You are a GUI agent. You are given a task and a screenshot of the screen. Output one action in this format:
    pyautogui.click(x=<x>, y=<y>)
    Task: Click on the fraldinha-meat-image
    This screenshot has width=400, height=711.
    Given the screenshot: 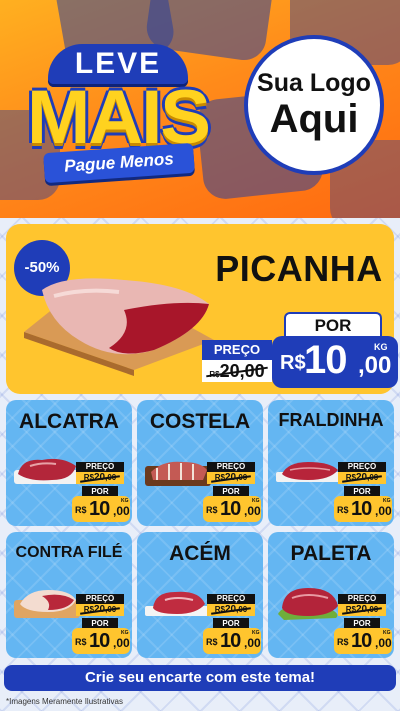 What is the action you would take?
    pyautogui.click(x=309, y=472)
    